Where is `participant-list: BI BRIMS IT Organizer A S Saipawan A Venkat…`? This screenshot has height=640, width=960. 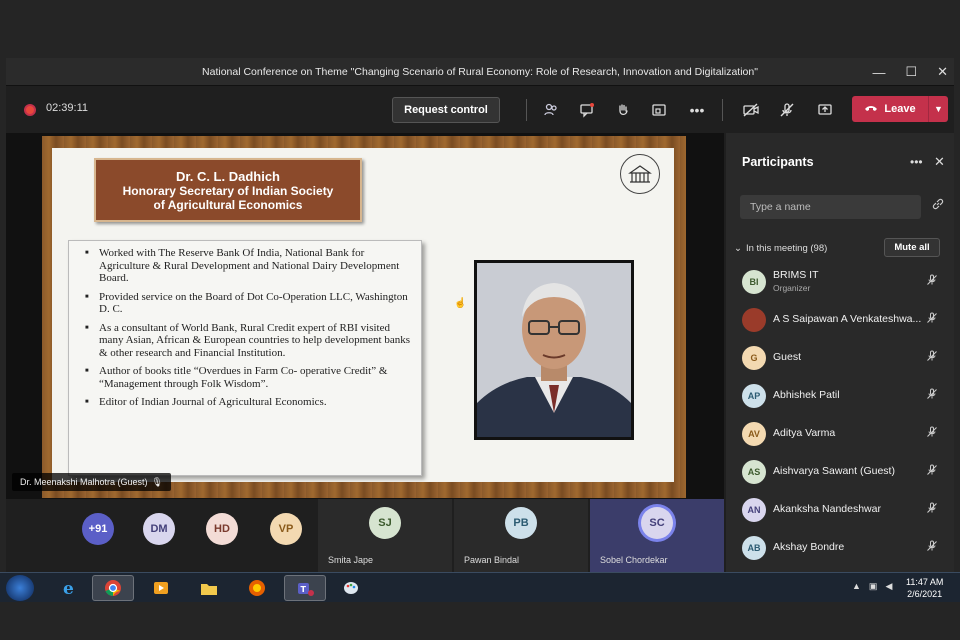 participant-list: BI BRIMS IT Organizer A S Saipawan A Venkat… is located at coordinates (840, 415).